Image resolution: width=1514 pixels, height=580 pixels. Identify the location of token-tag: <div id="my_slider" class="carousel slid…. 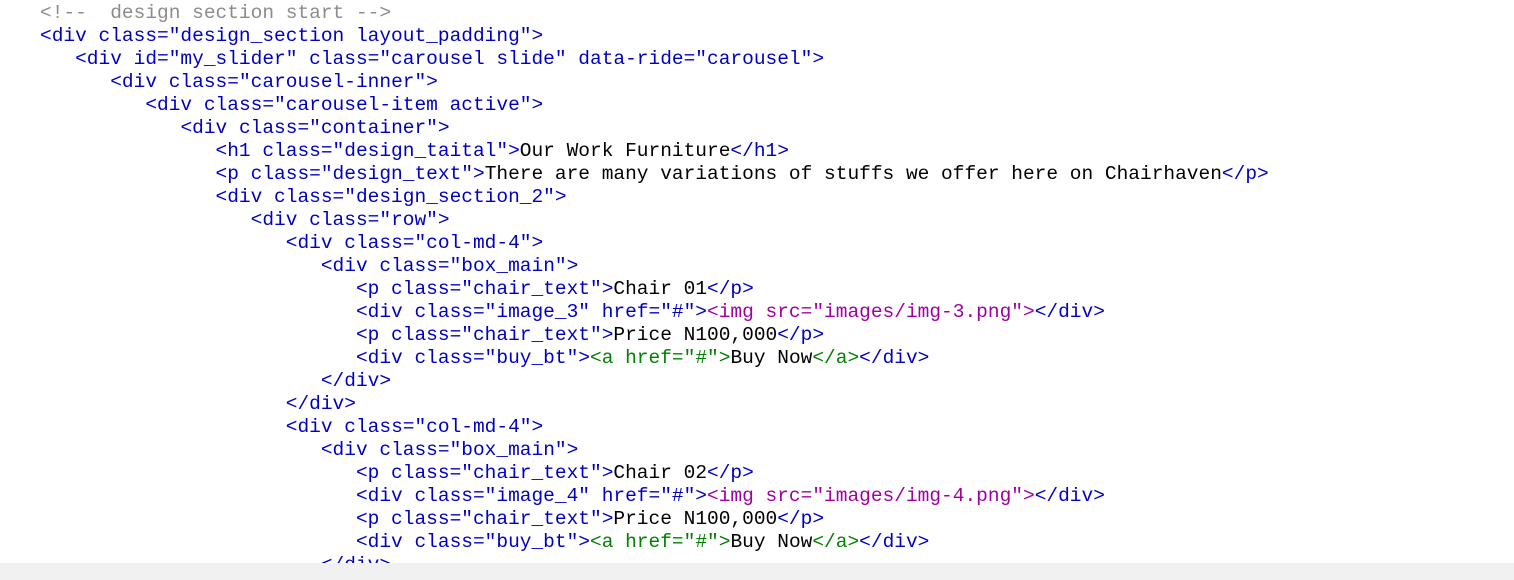
(450, 59).